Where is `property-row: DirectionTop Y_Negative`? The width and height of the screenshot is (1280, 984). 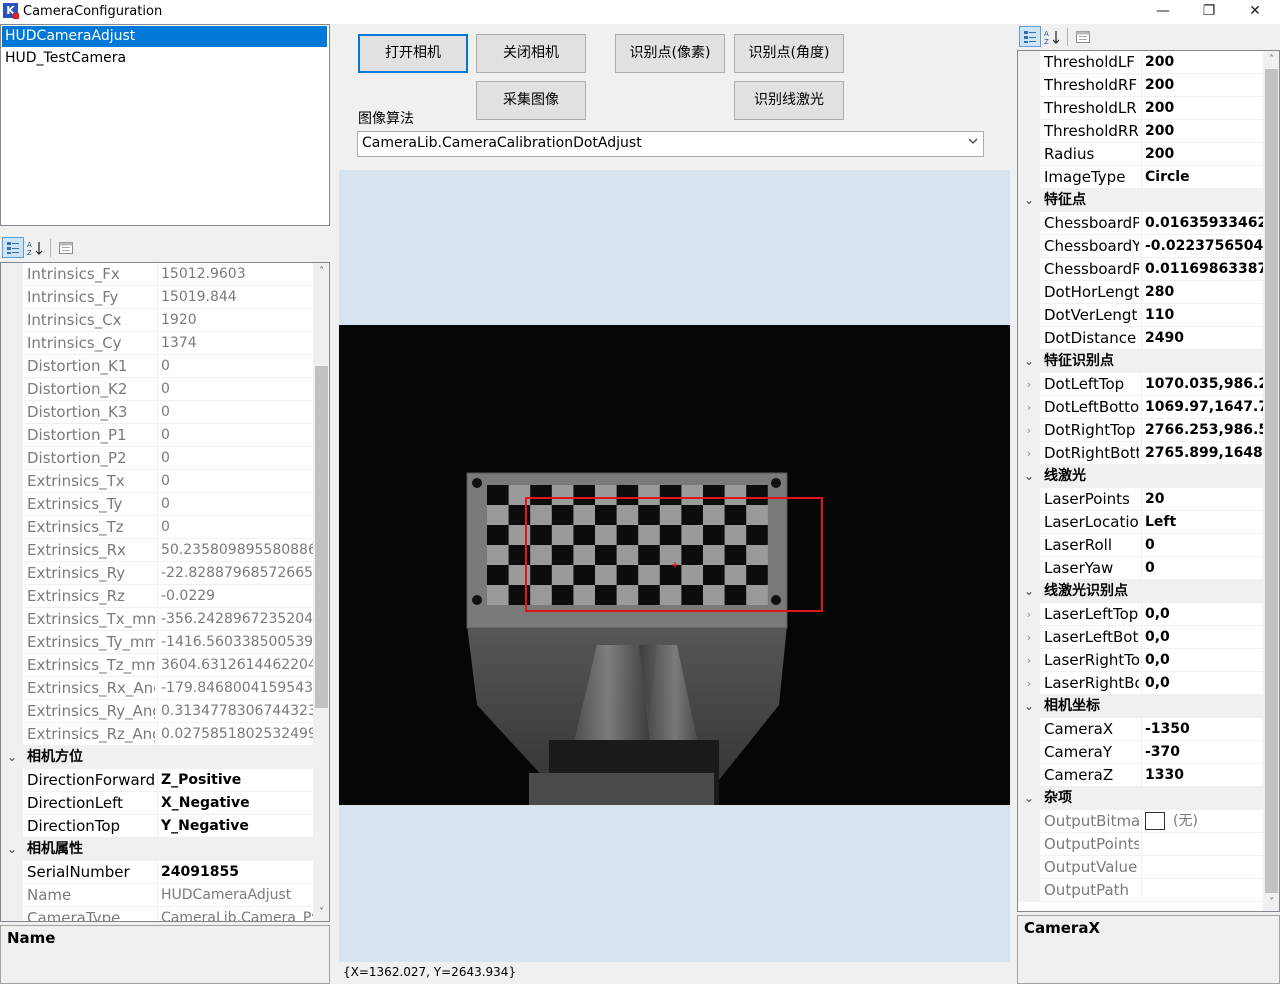
property-row: DirectionTop Y_Negative is located at coordinates (157, 826).